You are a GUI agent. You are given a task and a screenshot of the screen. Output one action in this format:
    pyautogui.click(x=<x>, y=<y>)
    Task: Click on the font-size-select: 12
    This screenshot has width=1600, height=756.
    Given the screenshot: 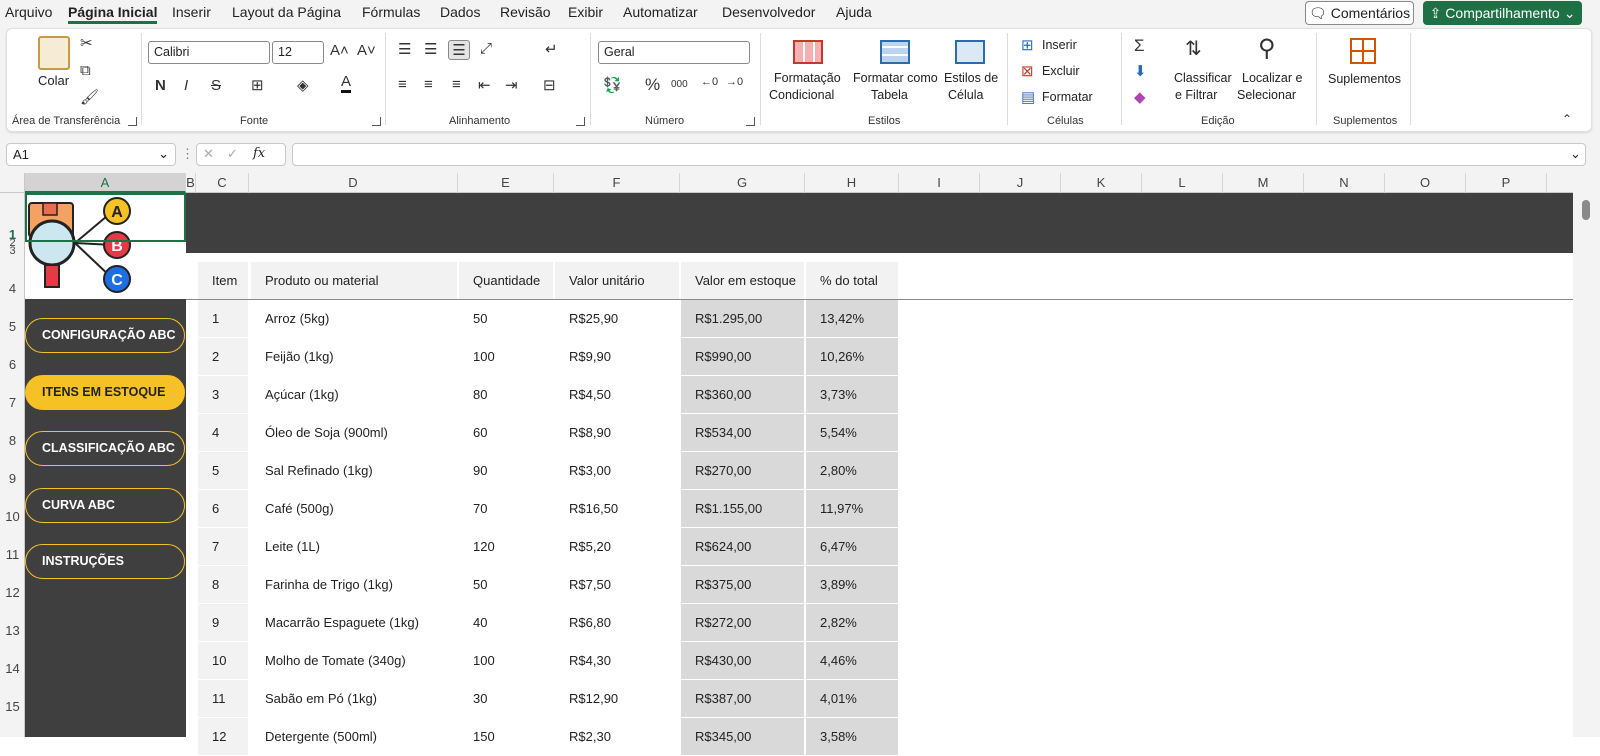 What is the action you would take?
    pyautogui.click(x=298, y=52)
    